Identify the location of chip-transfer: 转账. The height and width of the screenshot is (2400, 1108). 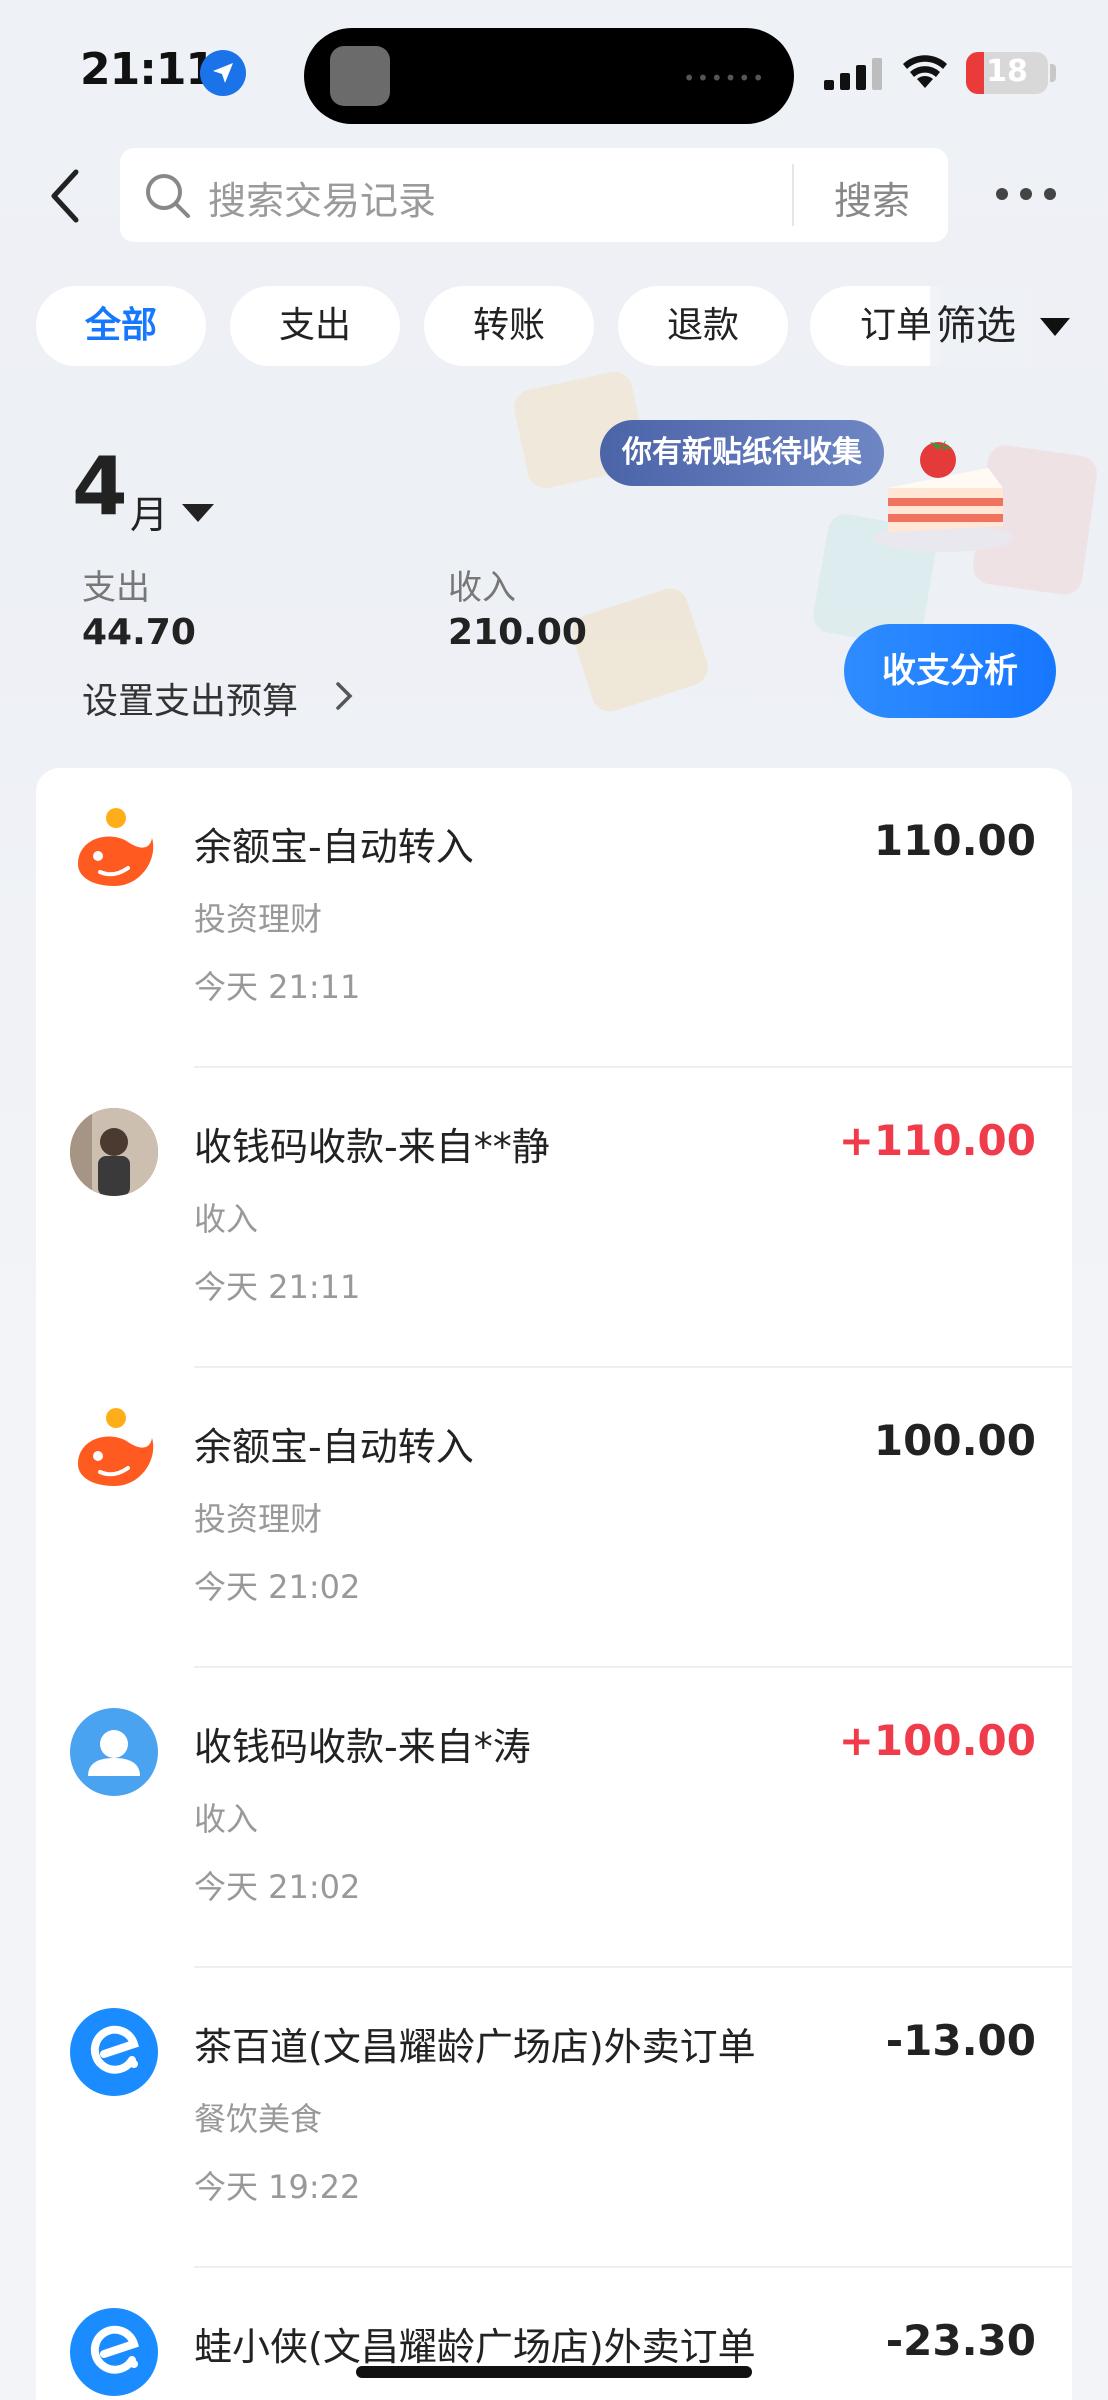
(509, 326).